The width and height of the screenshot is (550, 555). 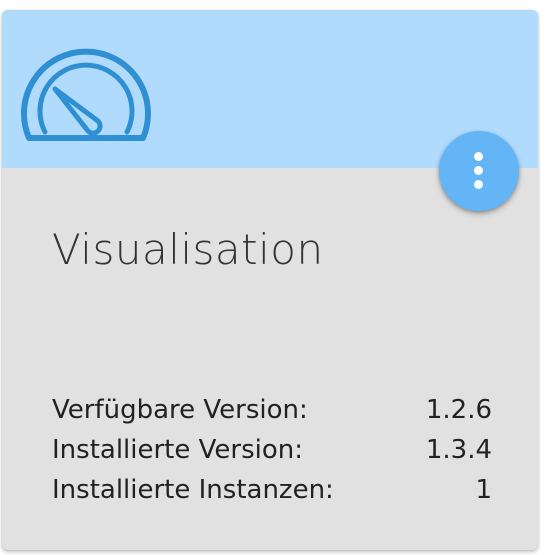 I want to click on info-row-installed-instances: Installierte Instanzen: 1, so click(x=272, y=490).